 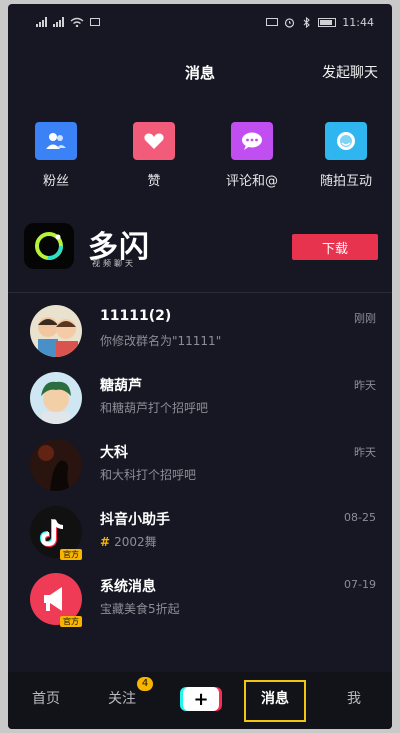 What do you see at coordinates (77, 22) in the screenshot?
I see `wifi-icon` at bounding box center [77, 22].